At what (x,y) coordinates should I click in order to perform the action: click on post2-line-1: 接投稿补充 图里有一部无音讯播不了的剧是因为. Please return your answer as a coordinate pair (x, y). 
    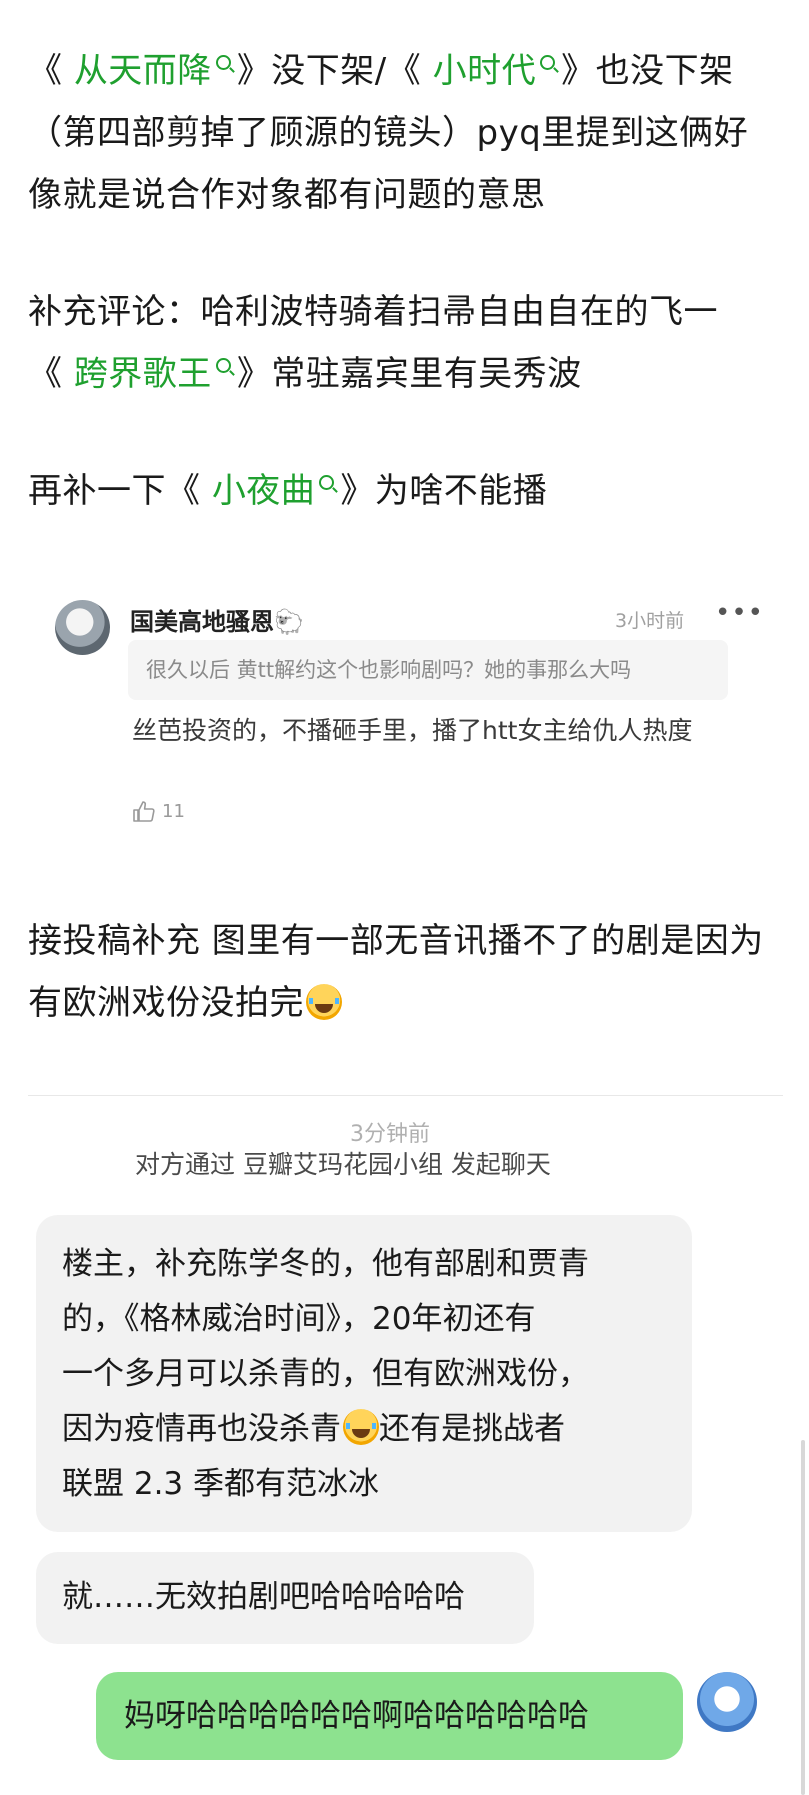
    Looking at the image, I should click on (396, 941).